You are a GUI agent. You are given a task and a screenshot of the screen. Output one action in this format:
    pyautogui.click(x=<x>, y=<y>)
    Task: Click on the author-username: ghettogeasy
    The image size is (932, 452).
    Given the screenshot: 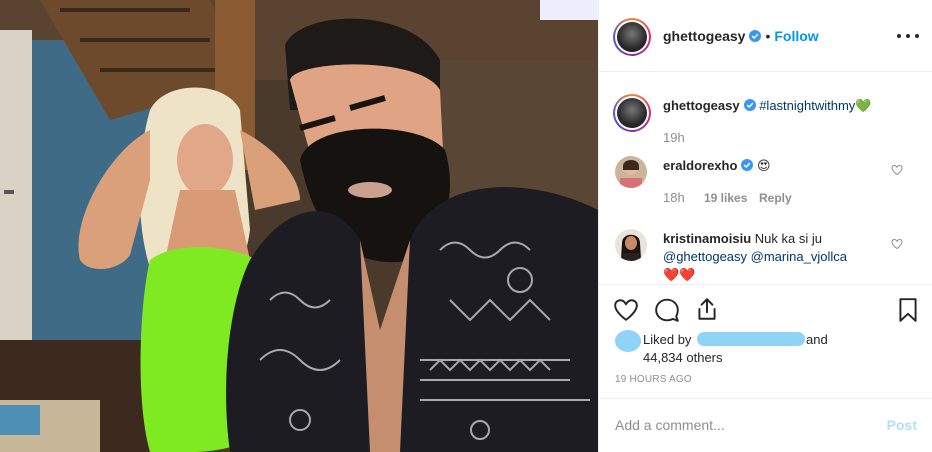 What is the action you would take?
    pyautogui.click(x=704, y=36)
    